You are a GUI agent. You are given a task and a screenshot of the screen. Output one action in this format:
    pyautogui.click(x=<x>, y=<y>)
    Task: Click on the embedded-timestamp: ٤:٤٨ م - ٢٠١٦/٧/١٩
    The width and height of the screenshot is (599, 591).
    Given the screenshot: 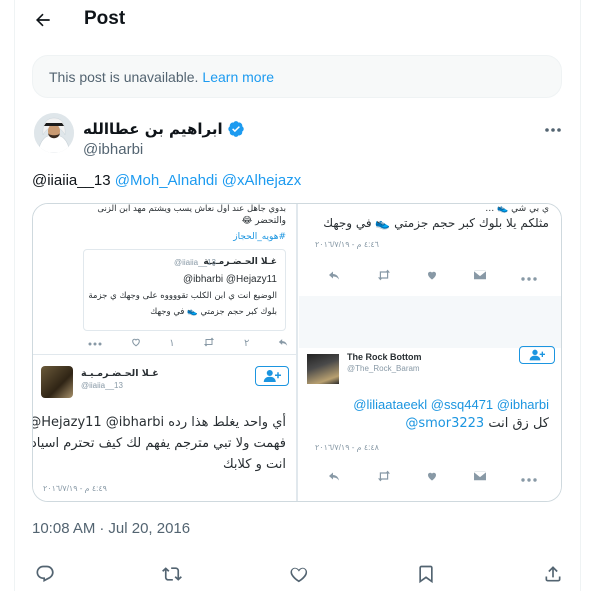 What is the action you would take?
    pyautogui.click(x=347, y=447)
    